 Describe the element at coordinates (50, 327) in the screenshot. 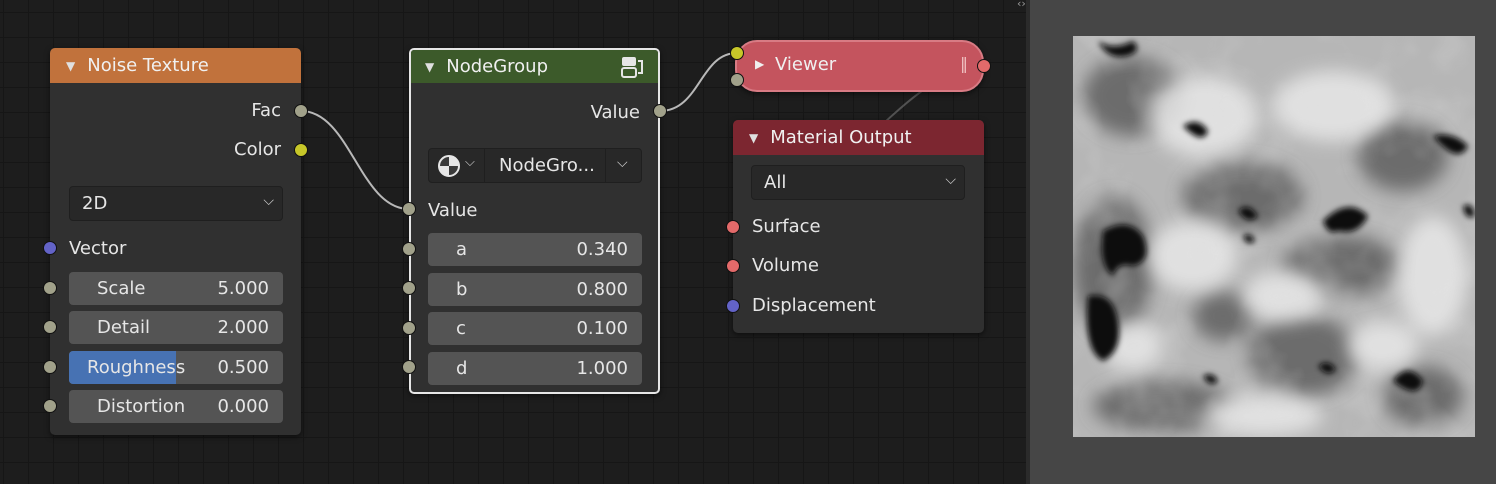

I see `detail-input-socket` at that location.